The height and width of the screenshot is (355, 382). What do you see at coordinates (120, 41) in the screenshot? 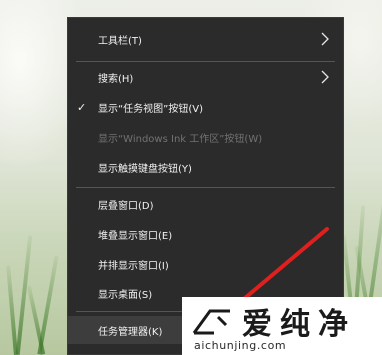
I see `menu-item-label: 工具栏(T)` at bounding box center [120, 41].